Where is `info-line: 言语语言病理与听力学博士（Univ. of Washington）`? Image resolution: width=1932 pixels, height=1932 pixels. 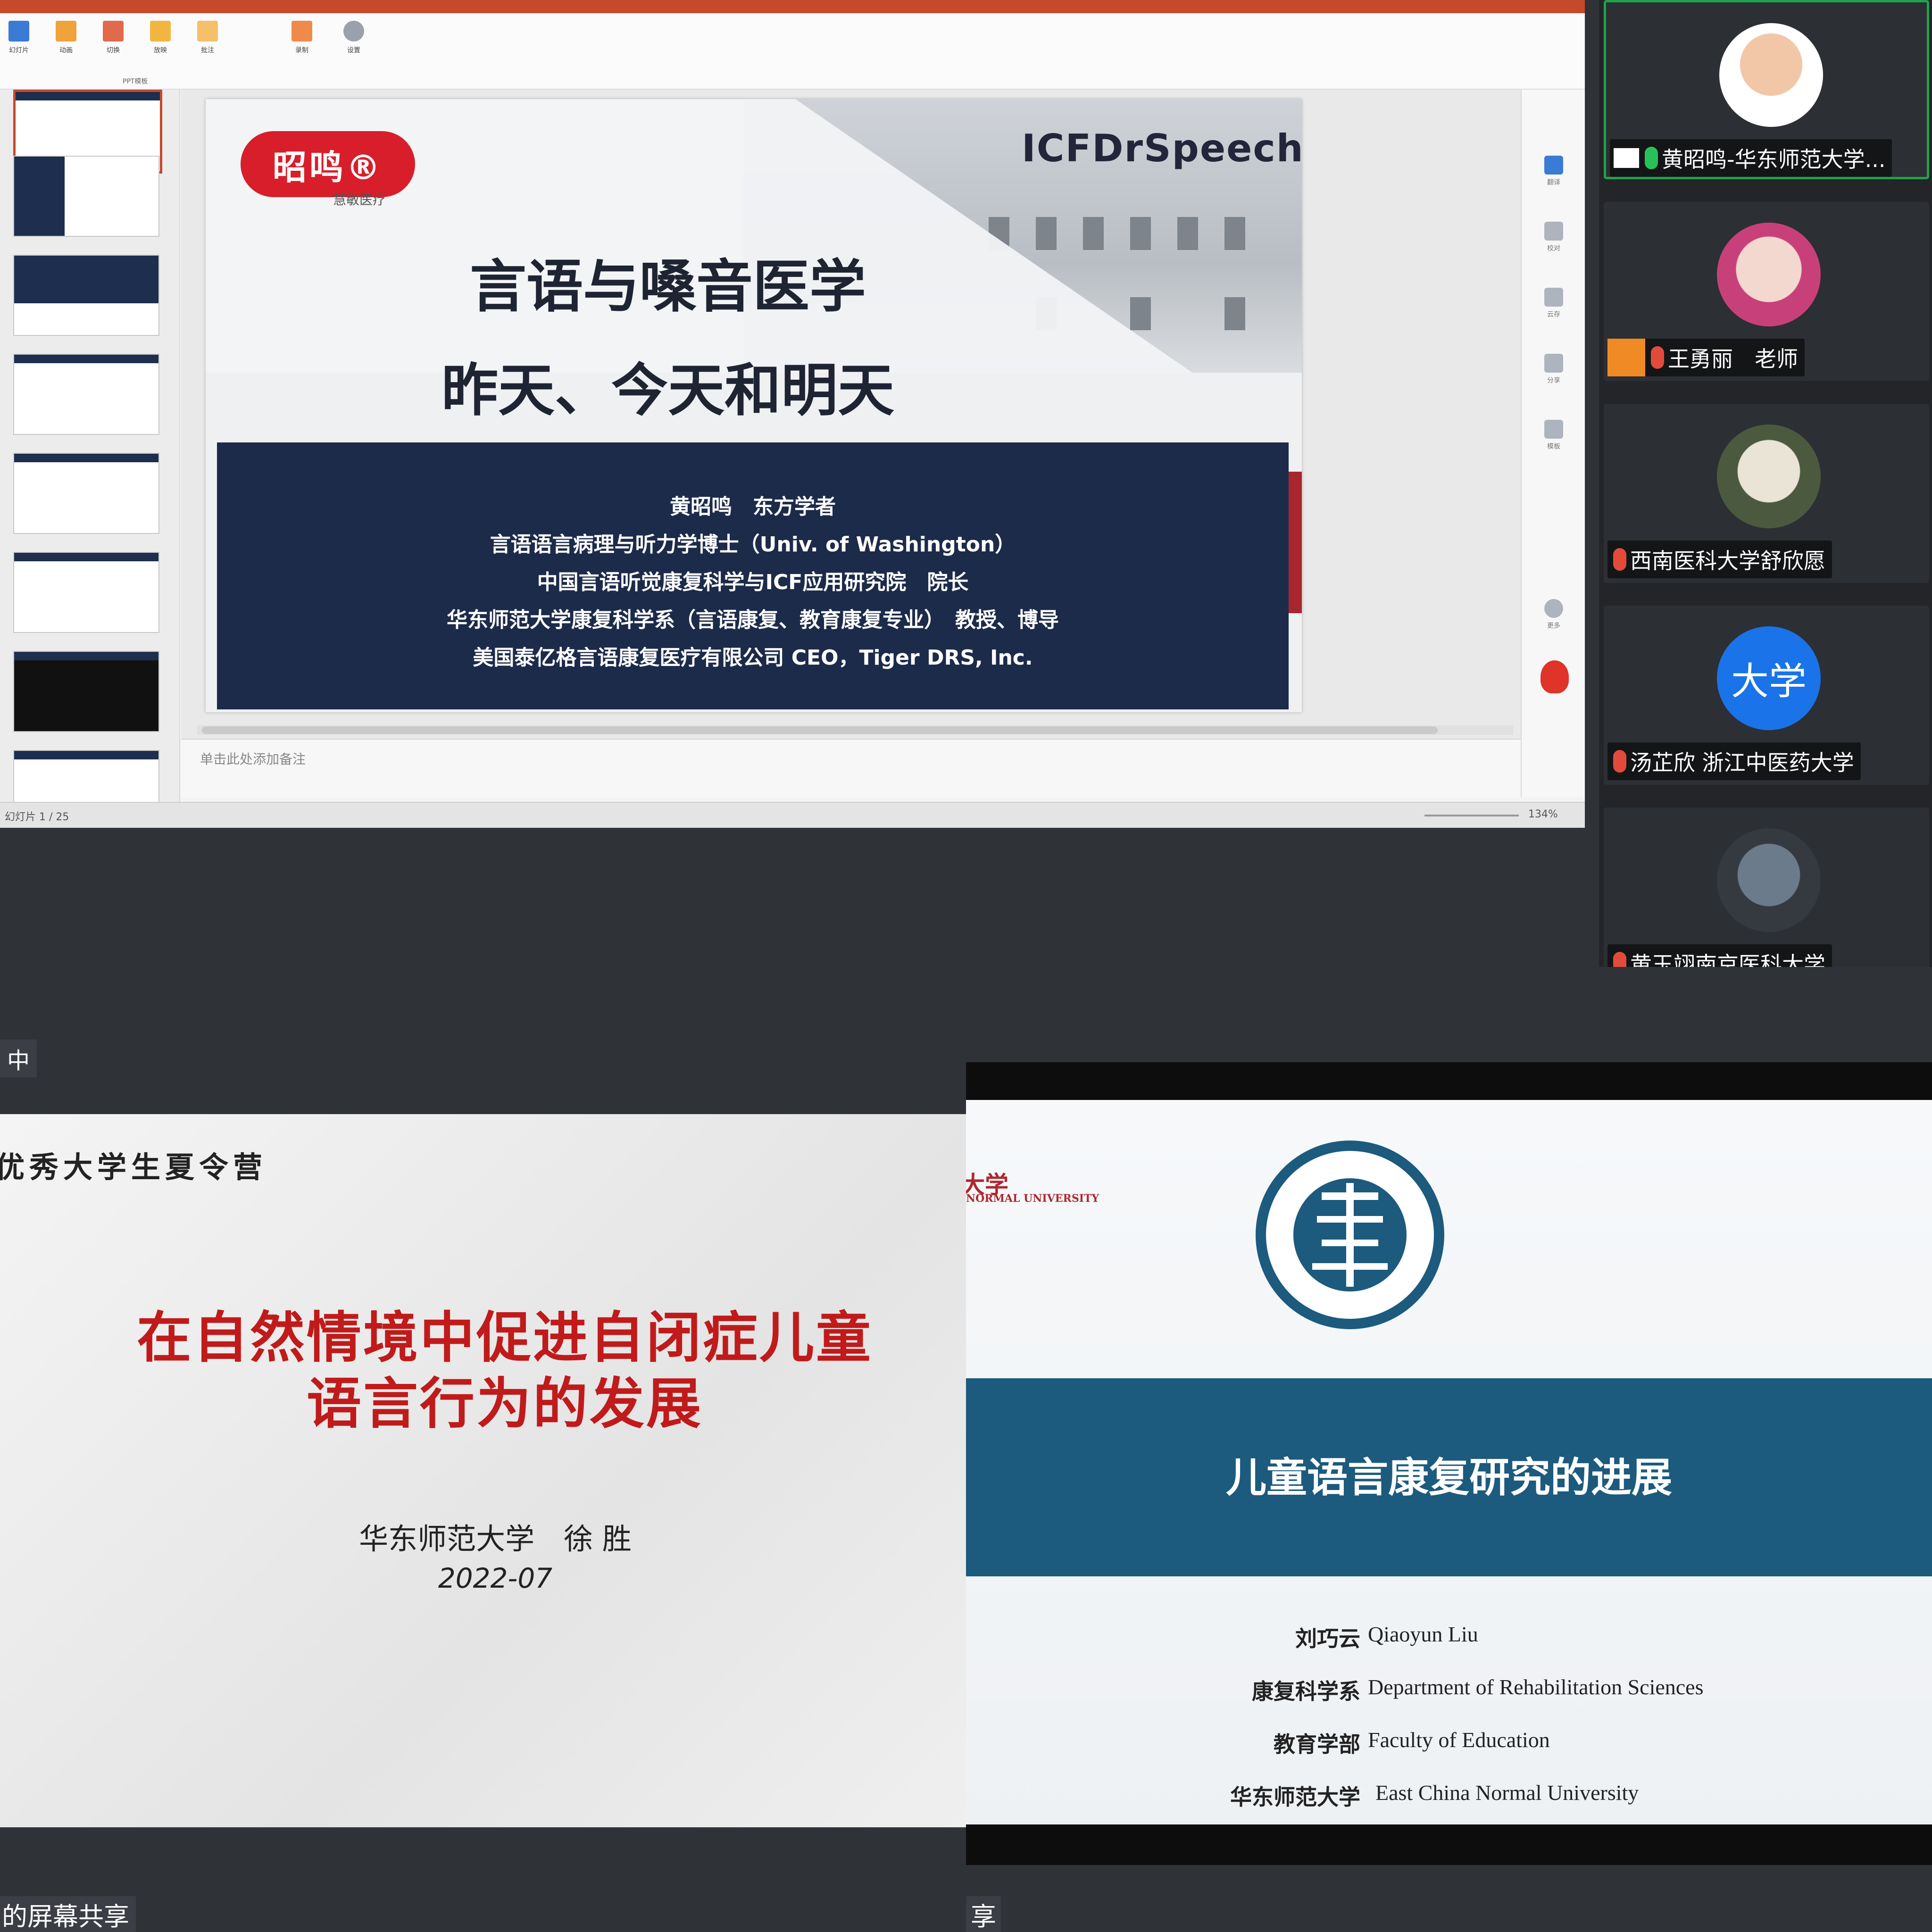 info-line: 言语语言病理与听力学博士（Univ. of Washington） is located at coordinates (753, 545).